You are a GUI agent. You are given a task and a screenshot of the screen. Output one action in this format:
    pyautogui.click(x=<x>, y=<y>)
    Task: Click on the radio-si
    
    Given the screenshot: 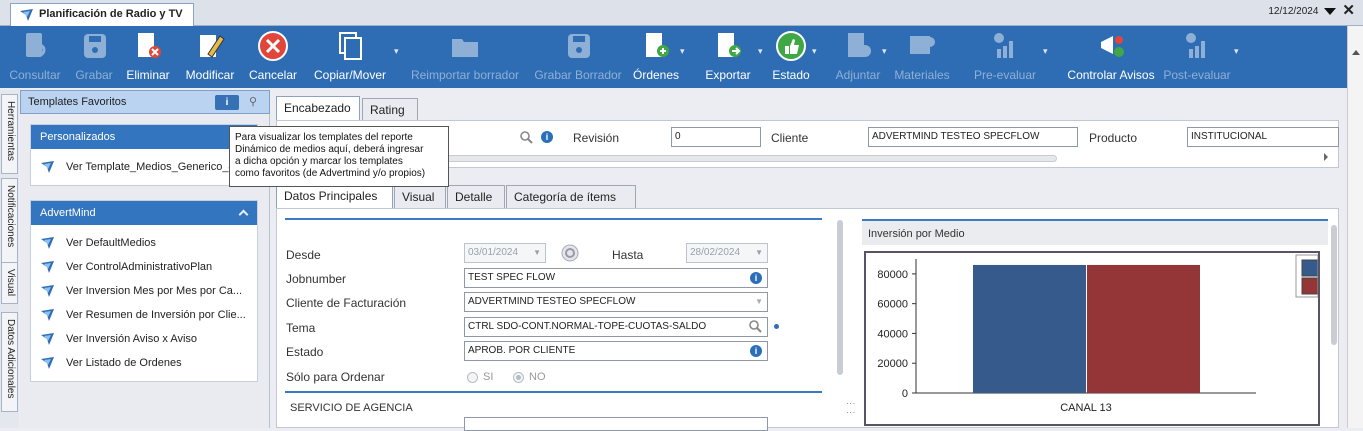 What is the action you would take?
    pyautogui.click(x=472, y=377)
    